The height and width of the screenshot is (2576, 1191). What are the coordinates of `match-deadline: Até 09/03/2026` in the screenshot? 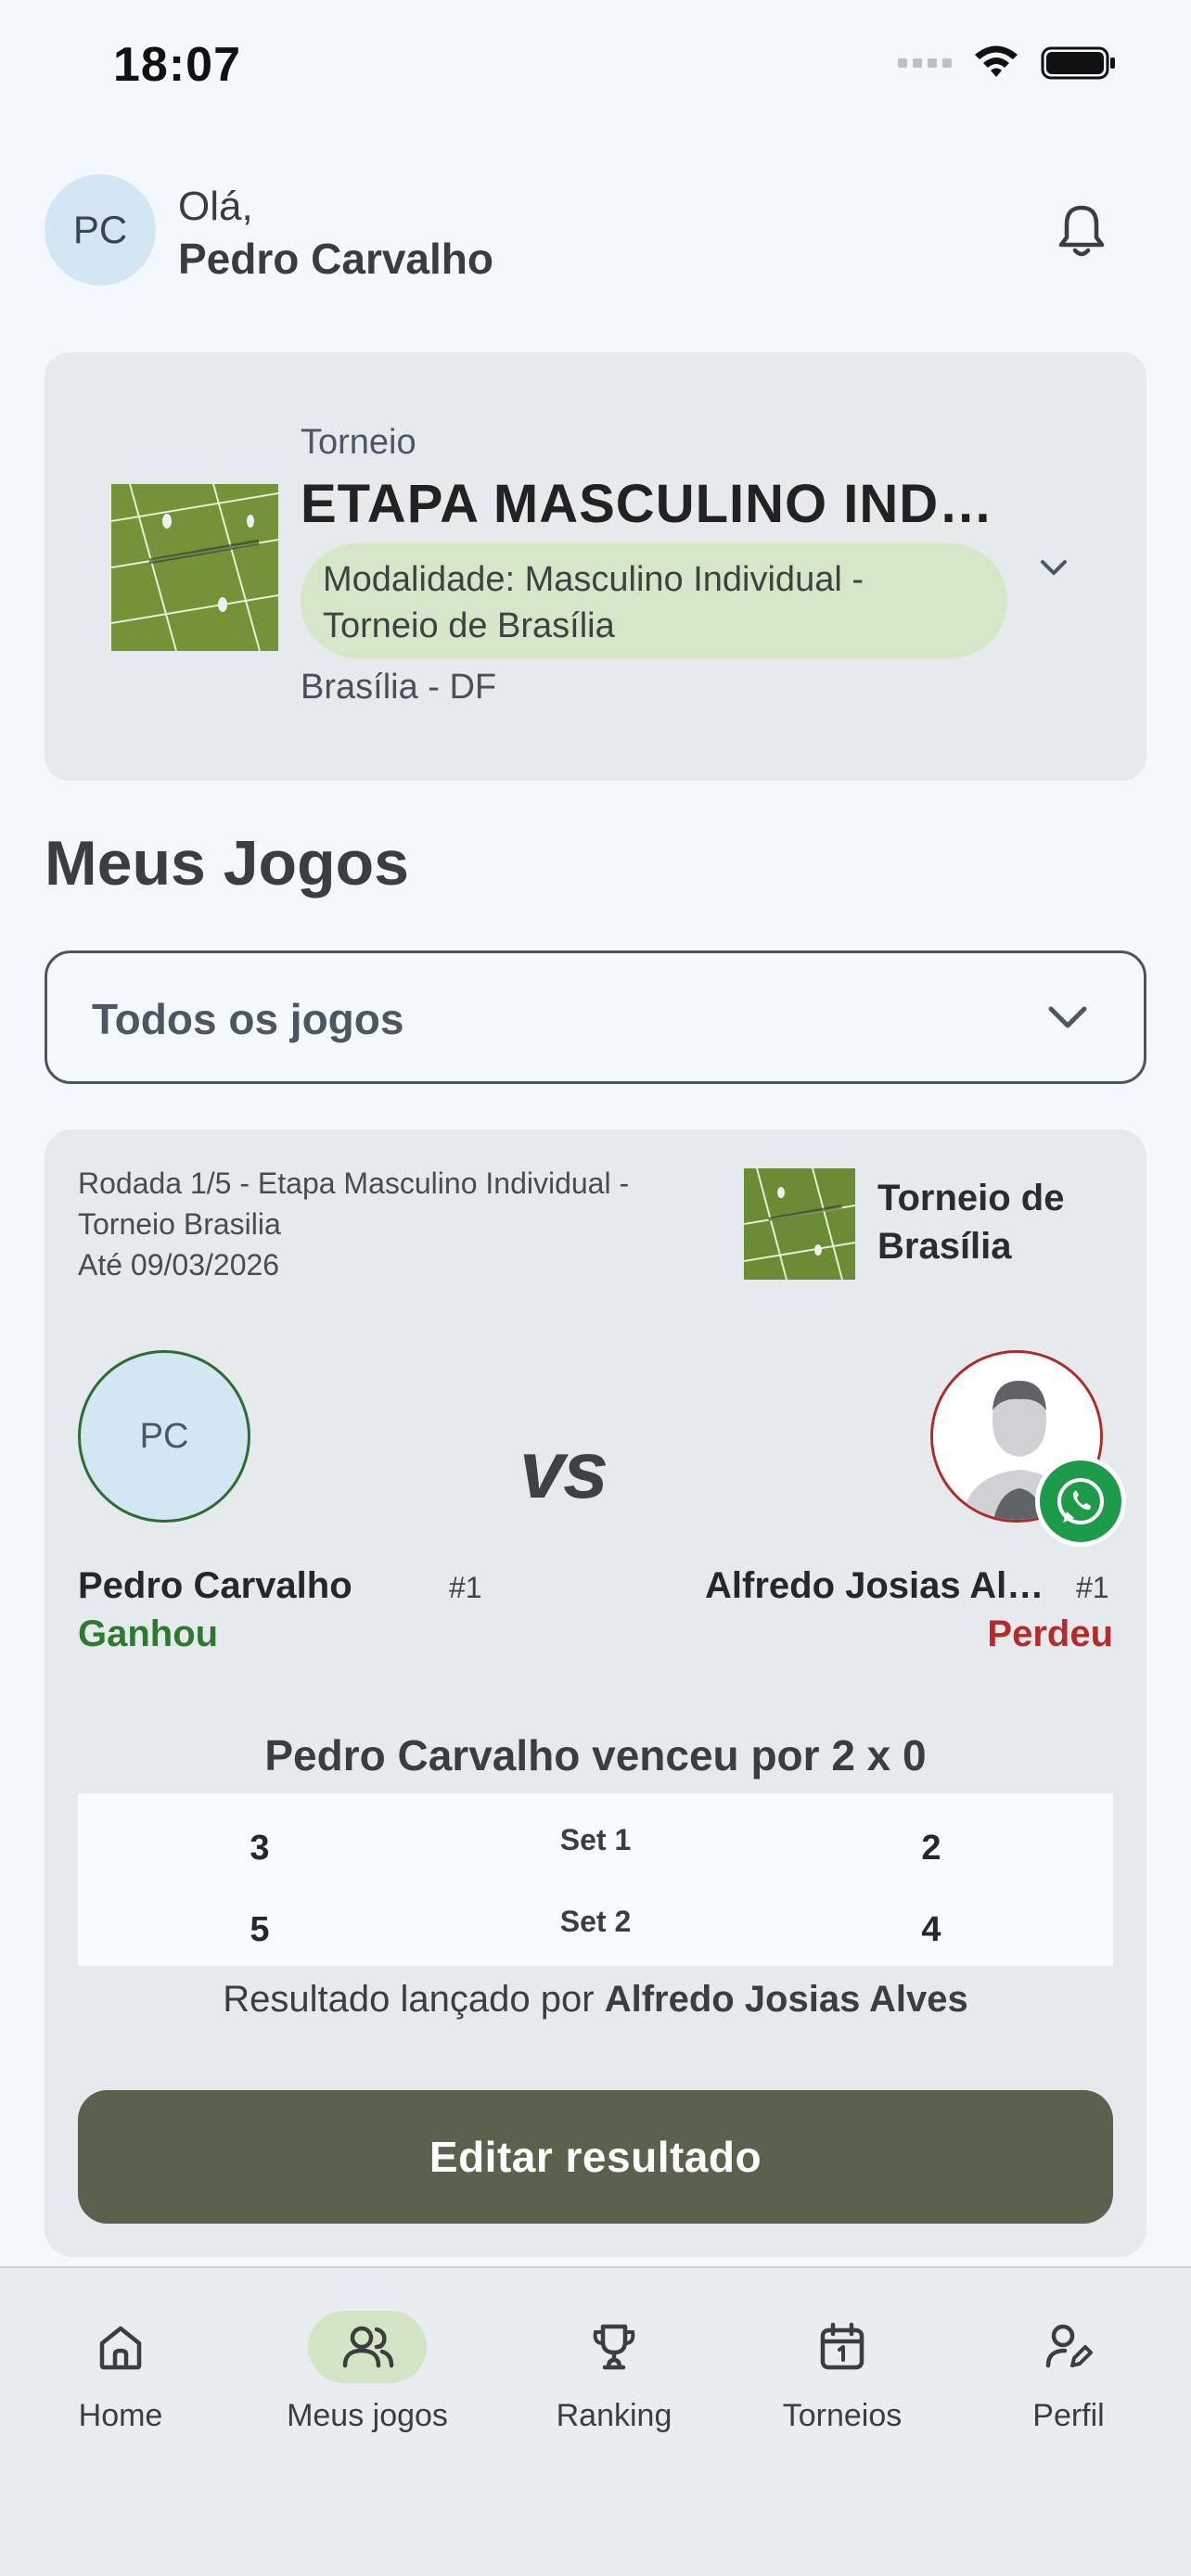 It's located at (179, 1265).